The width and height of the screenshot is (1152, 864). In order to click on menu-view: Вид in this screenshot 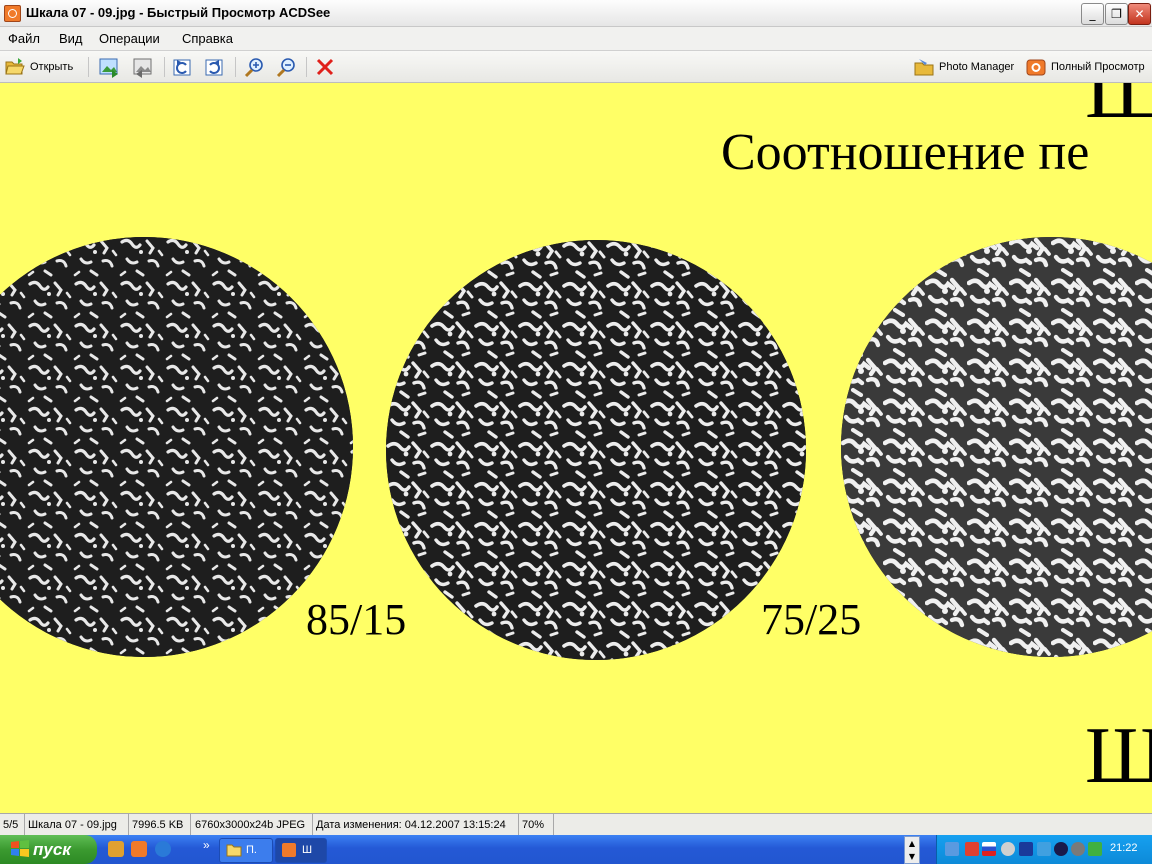, I will do `click(71, 38)`.